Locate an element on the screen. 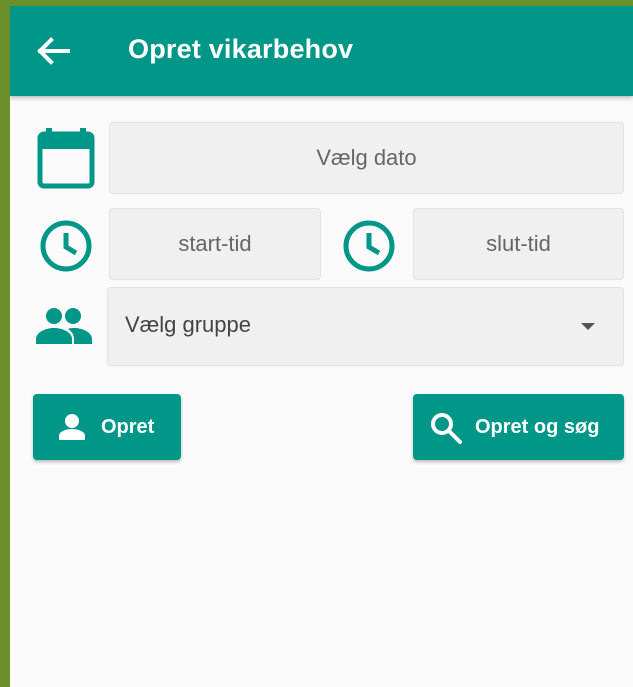 The image size is (633, 687). create-and-search-button: Opret og søg is located at coordinates (518, 427).